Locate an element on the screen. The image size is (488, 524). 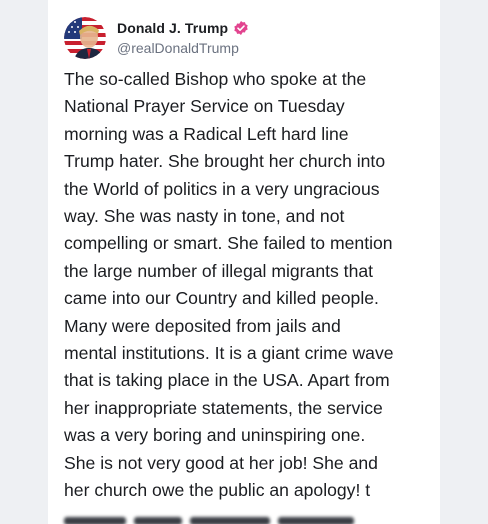
author-name-row: Donald J. Trump is located at coordinates (183, 28).